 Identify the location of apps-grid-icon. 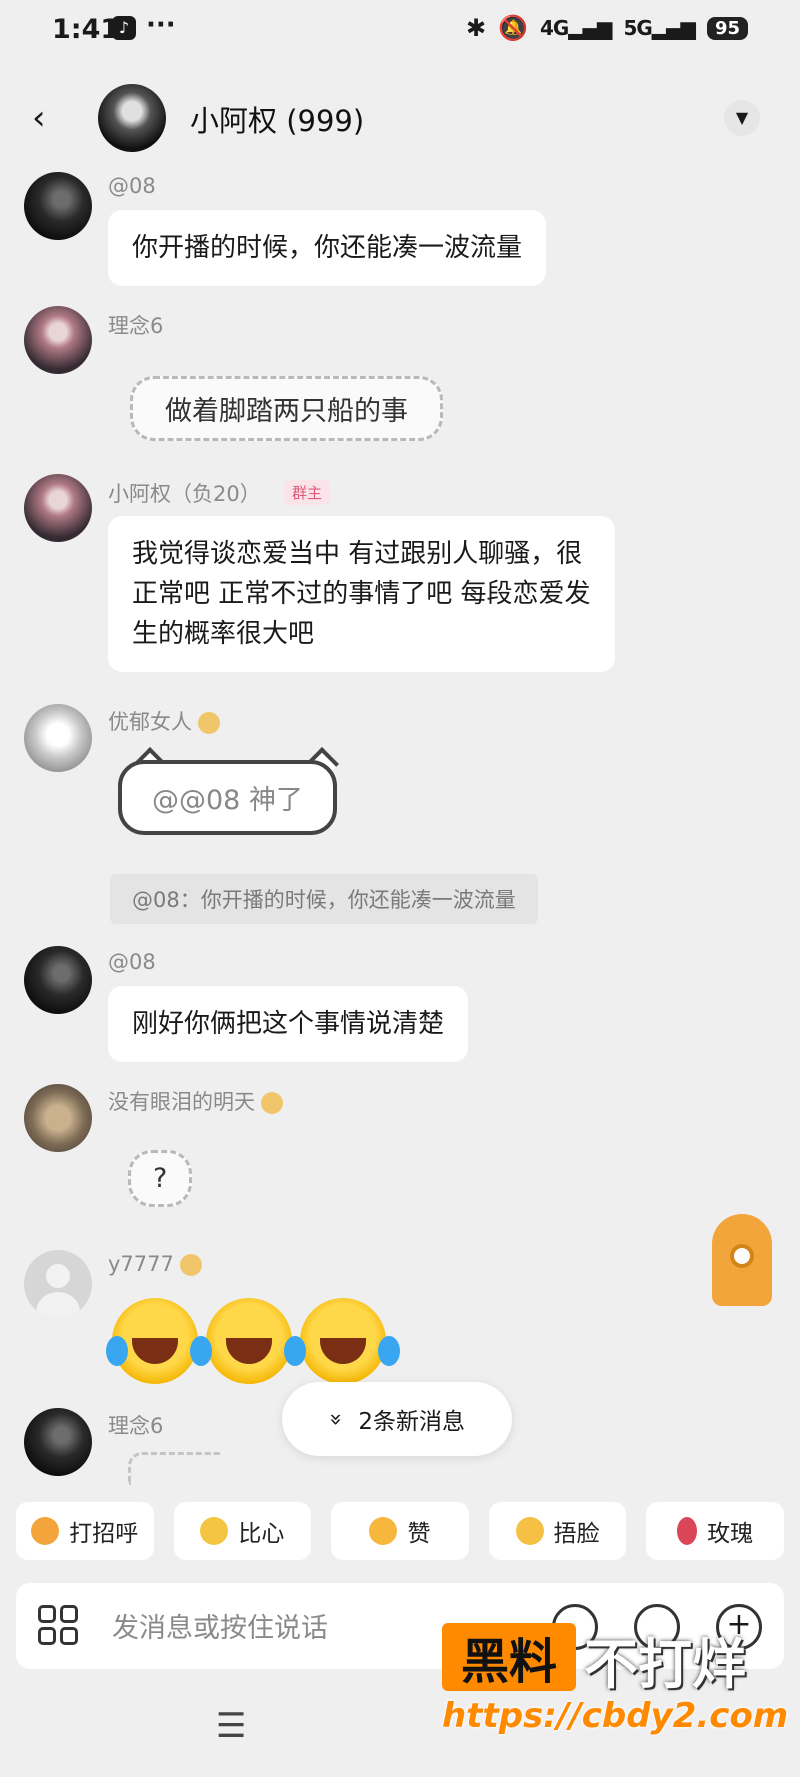
(58, 1625).